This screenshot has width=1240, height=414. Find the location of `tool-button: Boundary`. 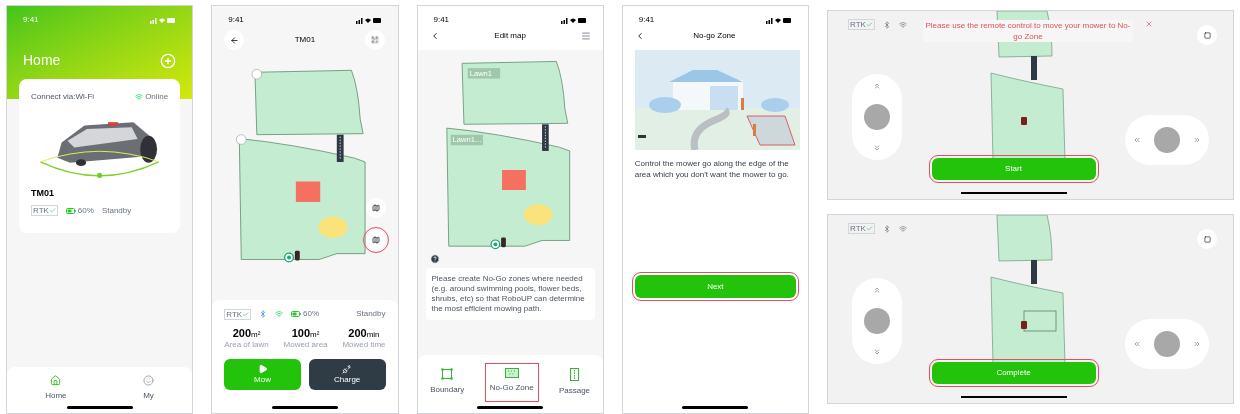

tool-button: Boundary is located at coordinates (447, 382).